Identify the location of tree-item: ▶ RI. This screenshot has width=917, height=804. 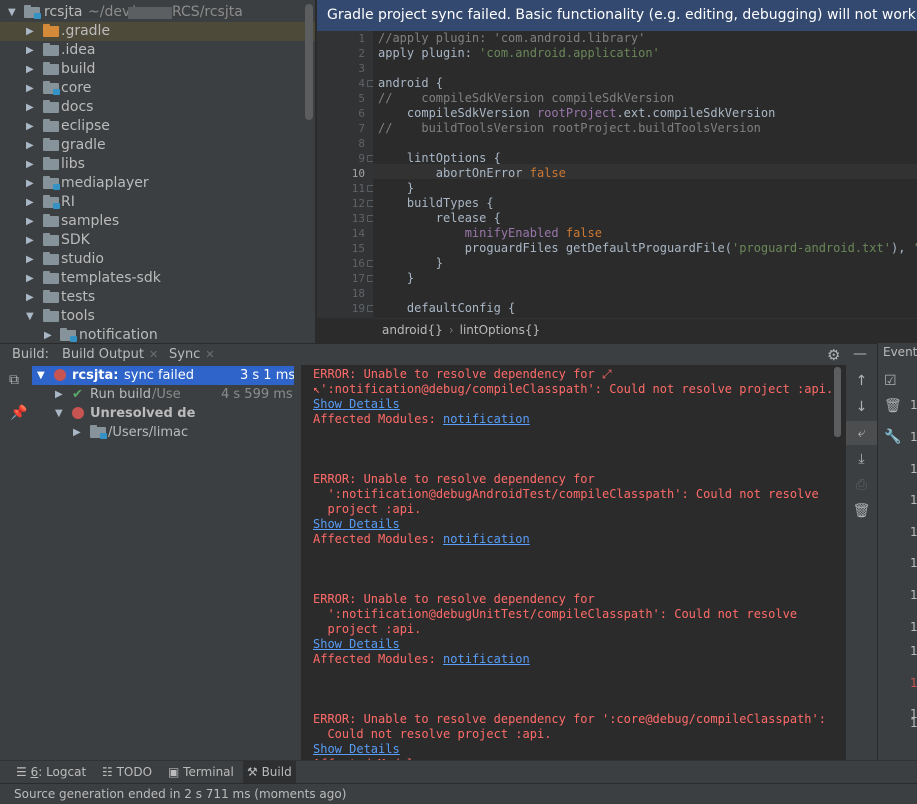
(157, 202).